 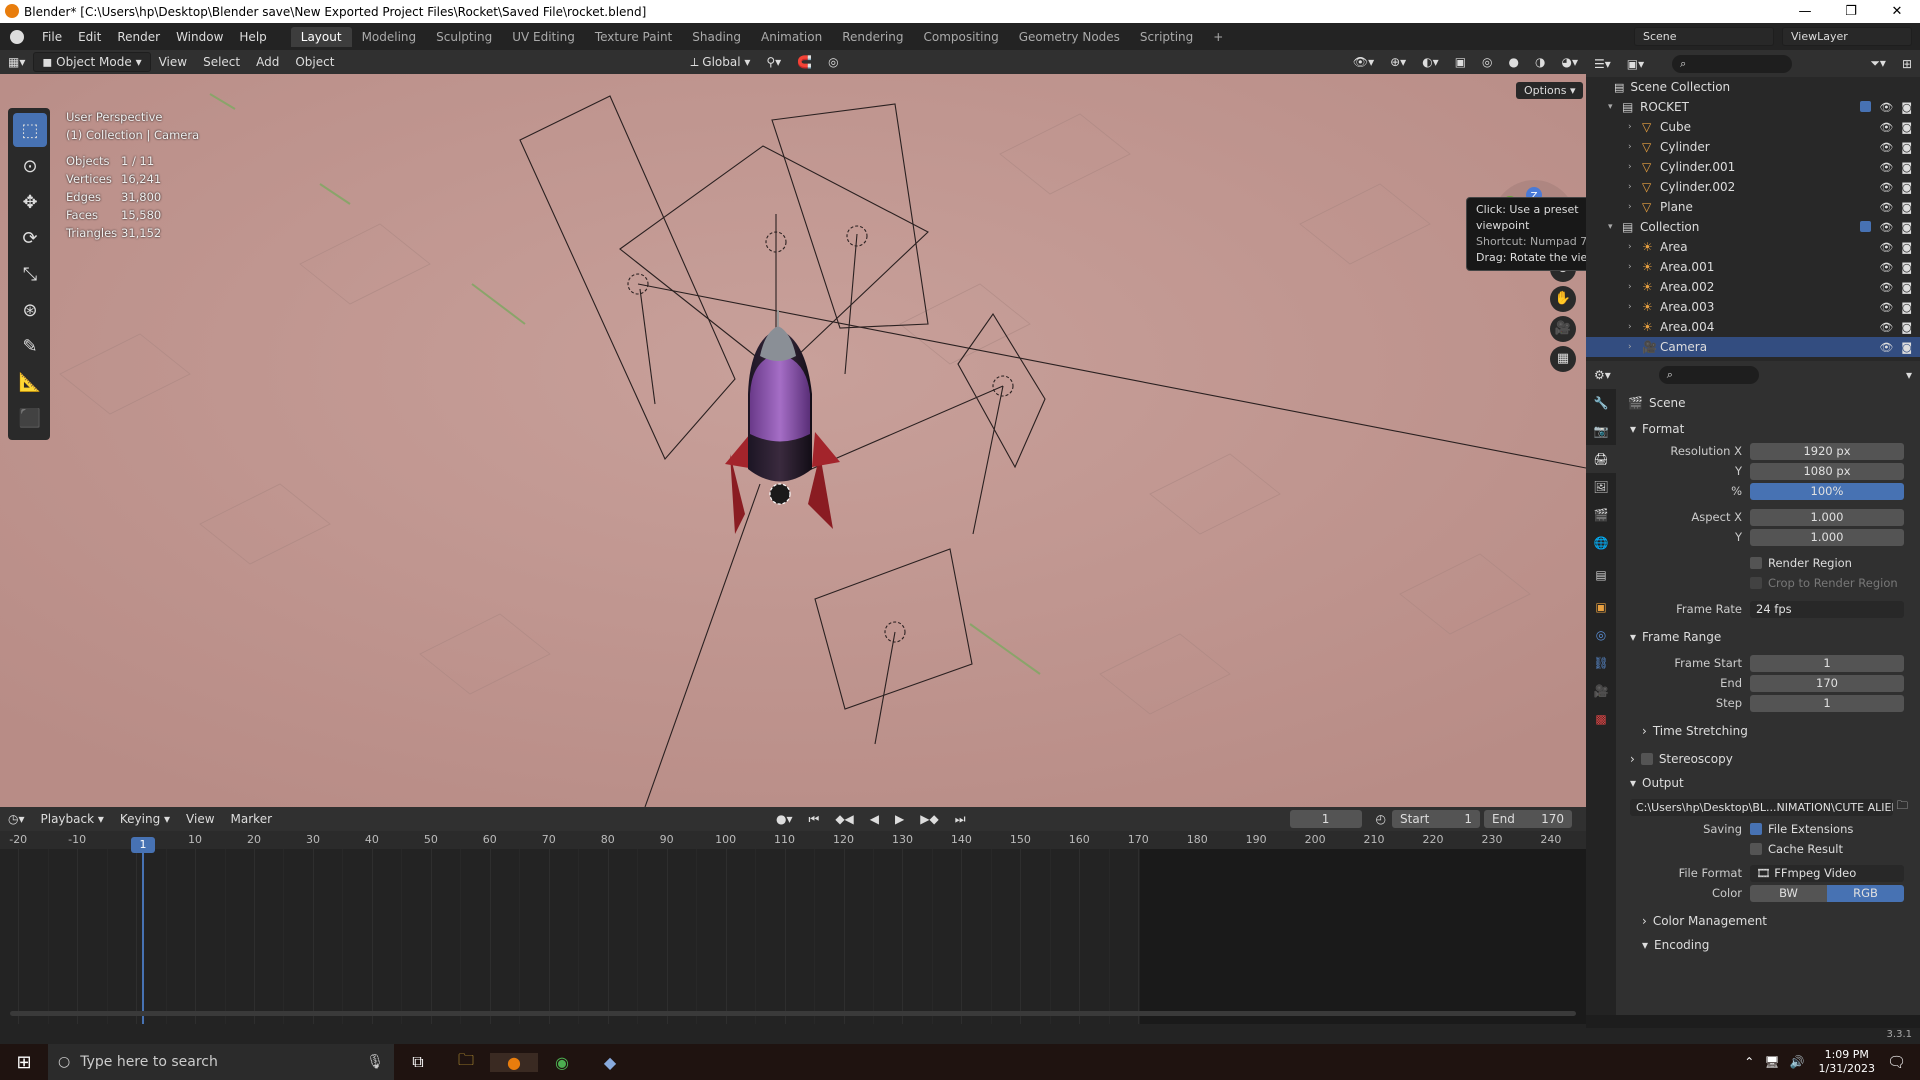 I want to click on filter-icon: ⏷▾, so click(x=1878, y=63).